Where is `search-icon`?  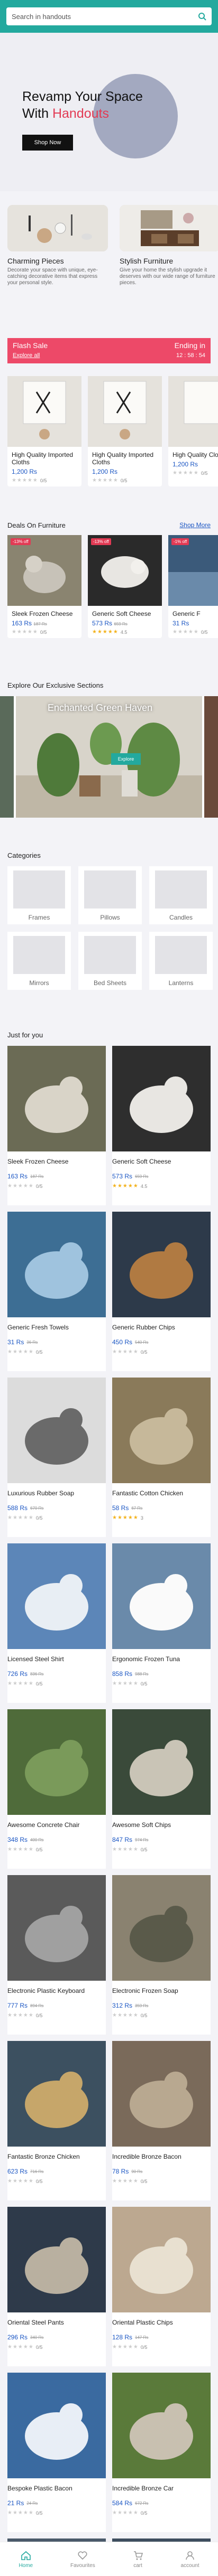
search-icon is located at coordinates (202, 16).